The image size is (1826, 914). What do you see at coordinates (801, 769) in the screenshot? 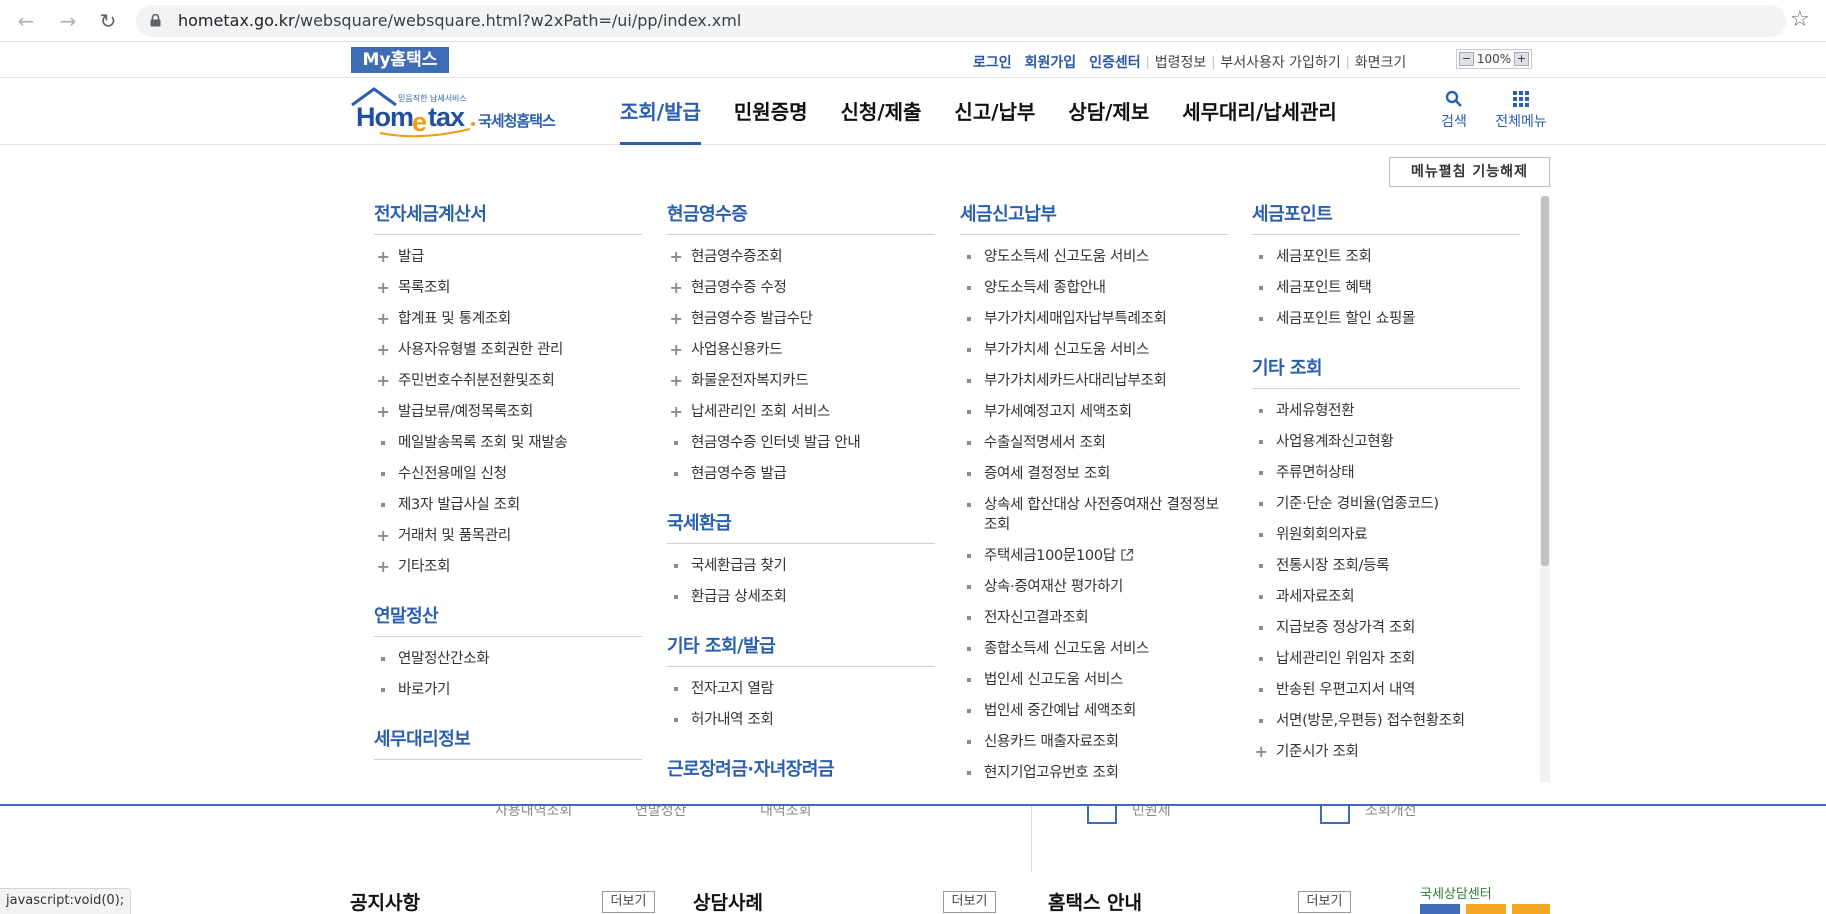
I see `menu-section-title: 근로장려금·자녀장려금` at bounding box center [801, 769].